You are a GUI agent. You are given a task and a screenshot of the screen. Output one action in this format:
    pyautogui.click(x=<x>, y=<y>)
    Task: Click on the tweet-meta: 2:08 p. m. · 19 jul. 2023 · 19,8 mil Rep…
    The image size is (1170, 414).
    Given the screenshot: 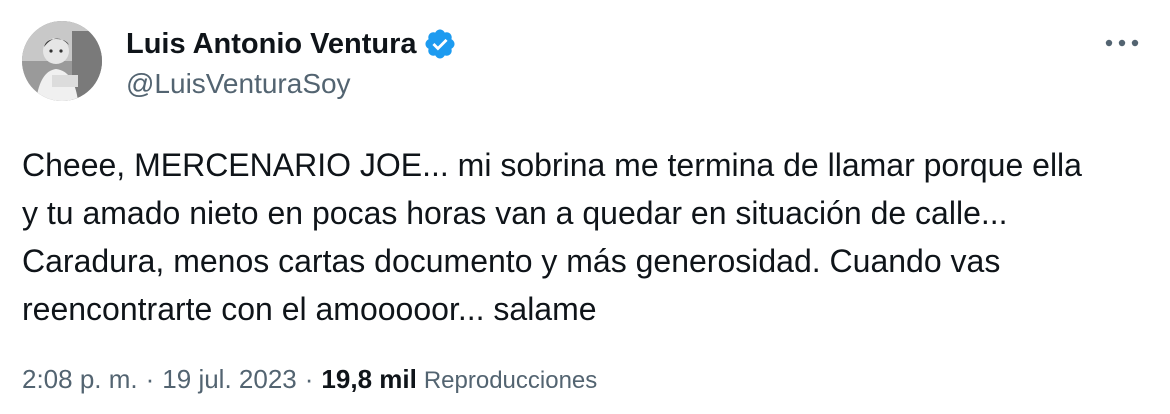 What is the action you would take?
    pyautogui.click(x=309, y=379)
    